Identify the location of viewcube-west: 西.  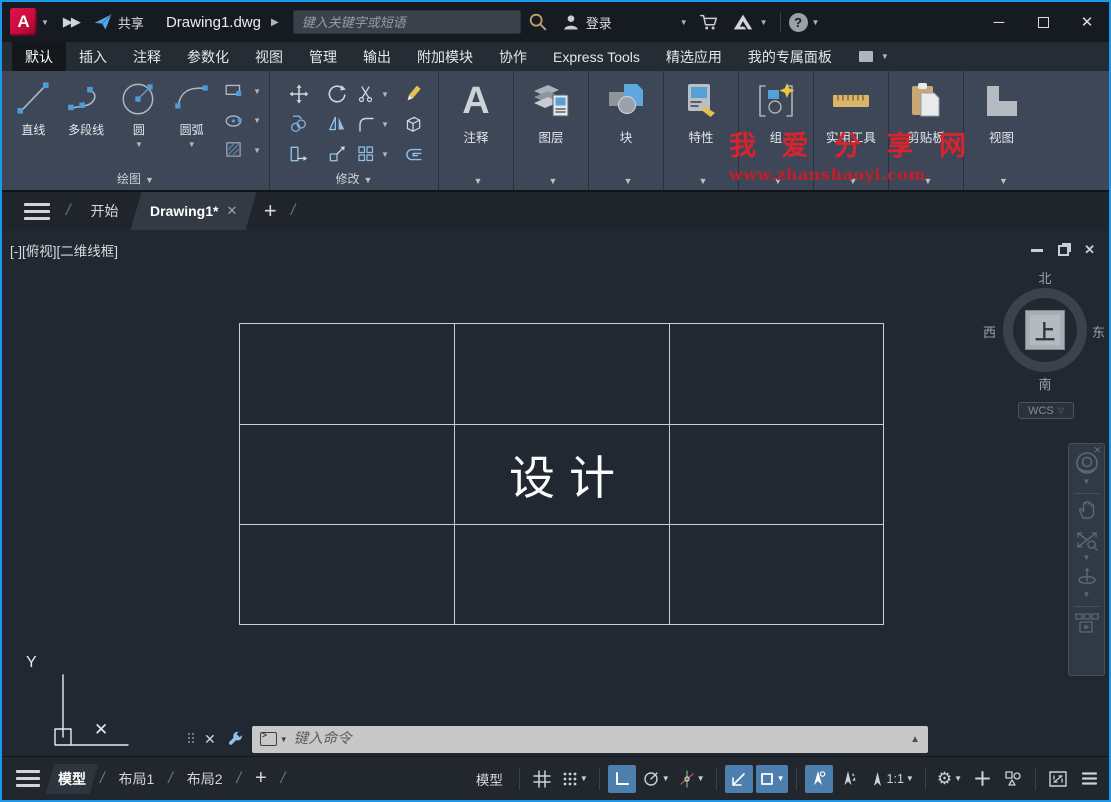
(989, 331).